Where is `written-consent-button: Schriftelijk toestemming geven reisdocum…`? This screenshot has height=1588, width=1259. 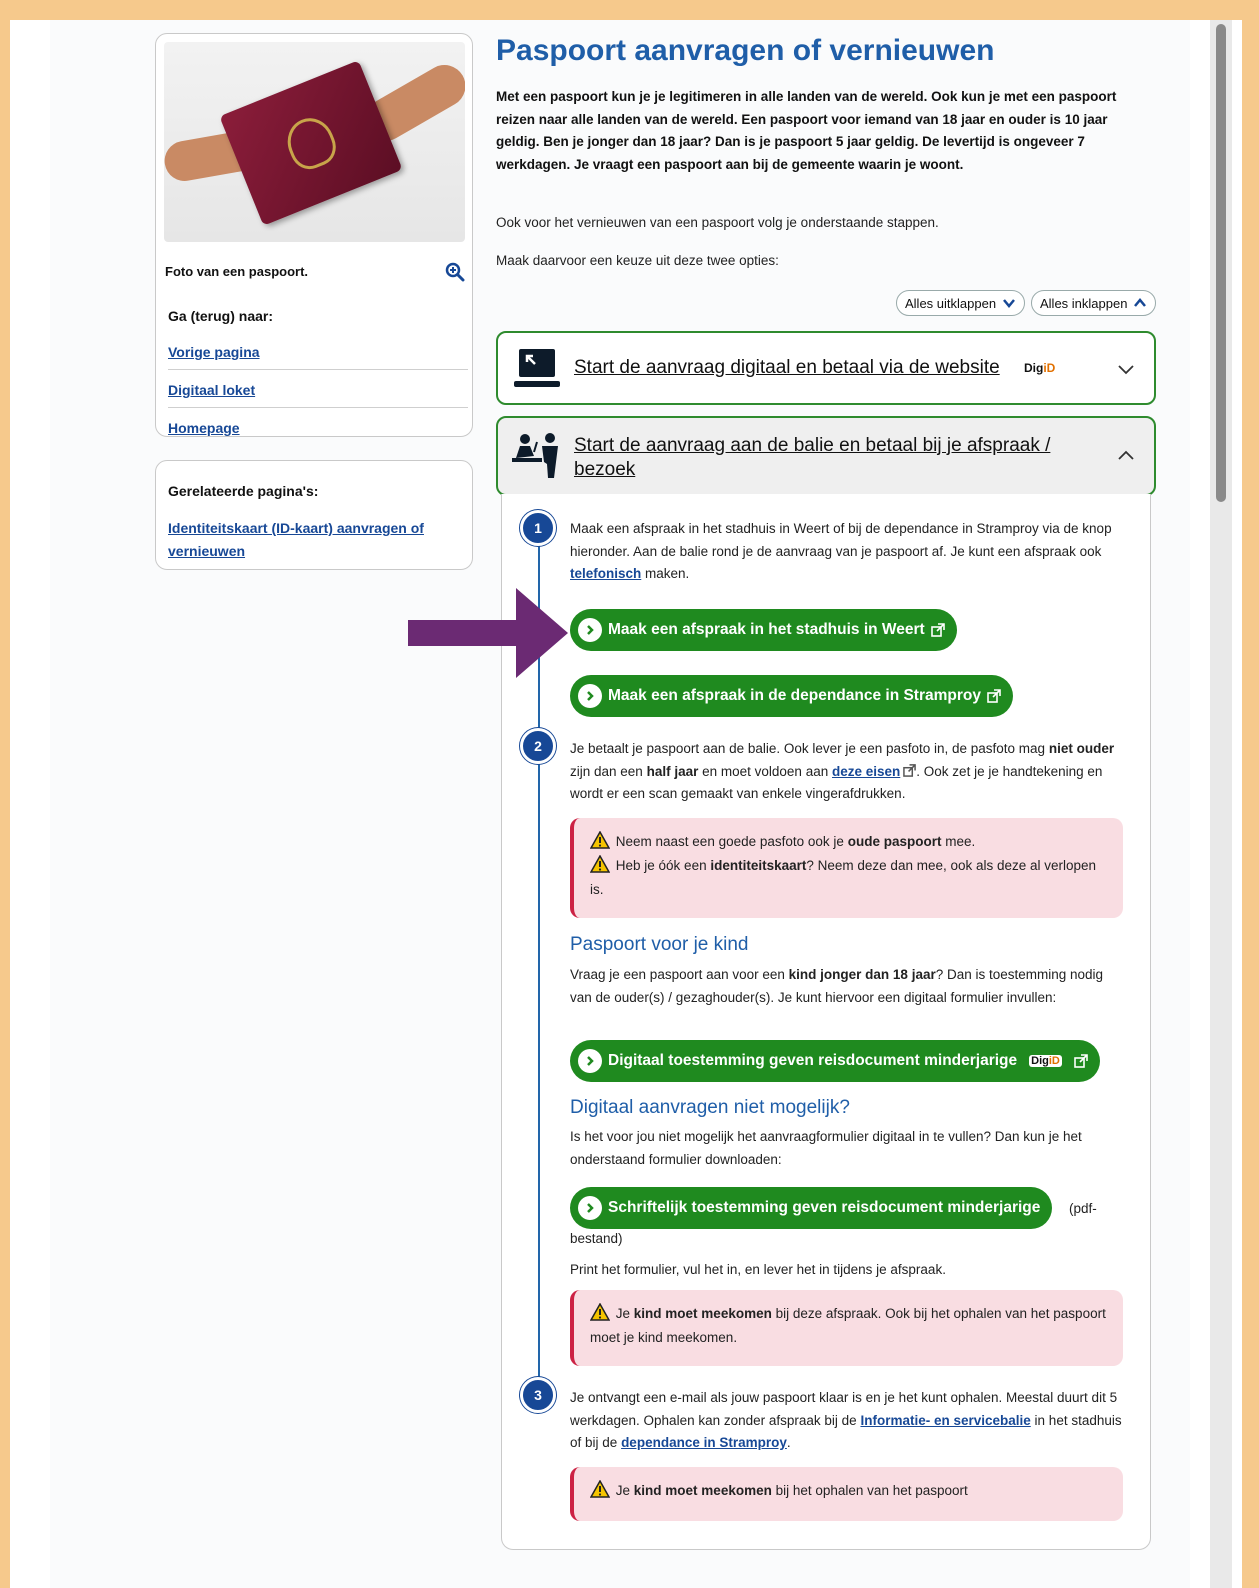 written-consent-button: Schriftelijk toestemming geven reisdocum… is located at coordinates (811, 1208).